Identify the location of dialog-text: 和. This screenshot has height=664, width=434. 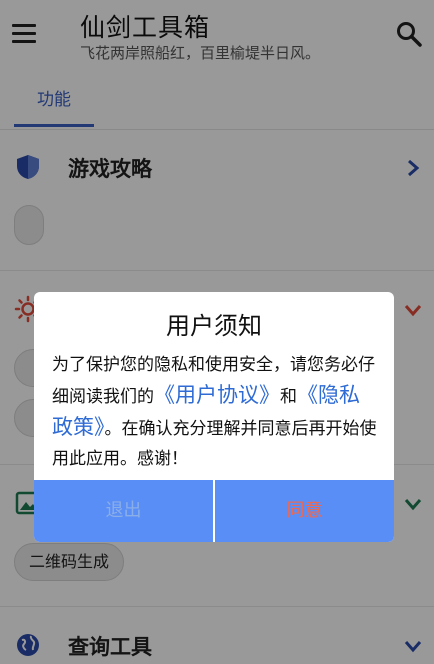
(288, 397).